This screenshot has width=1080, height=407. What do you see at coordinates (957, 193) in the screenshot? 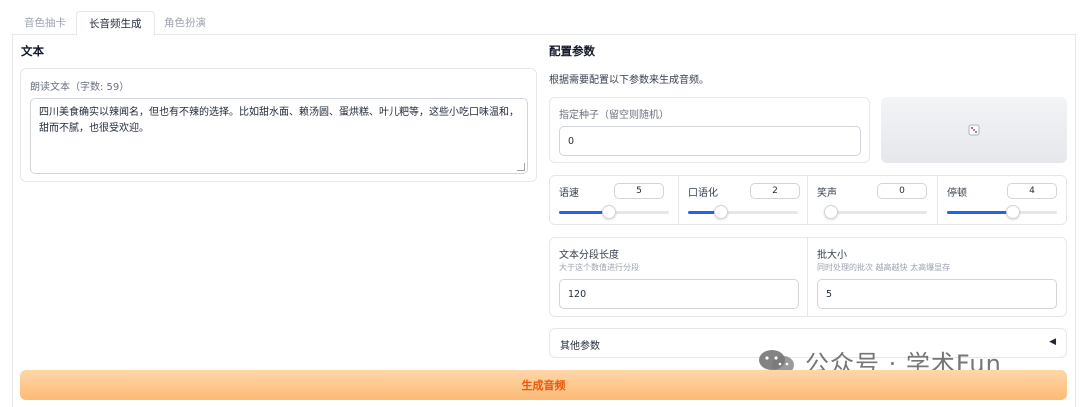
I see `slider-pause-label: 停顿` at bounding box center [957, 193].